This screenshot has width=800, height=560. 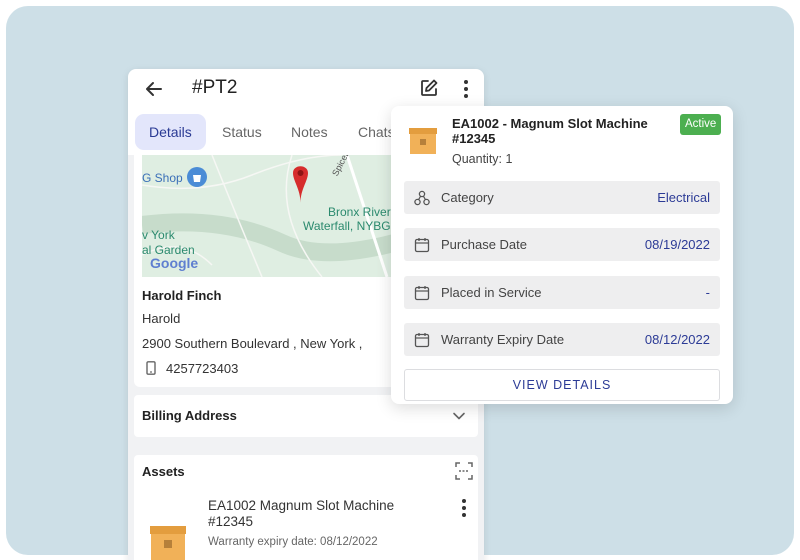 What do you see at coordinates (215, 87) in the screenshot?
I see `page-title: #PT2` at bounding box center [215, 87].